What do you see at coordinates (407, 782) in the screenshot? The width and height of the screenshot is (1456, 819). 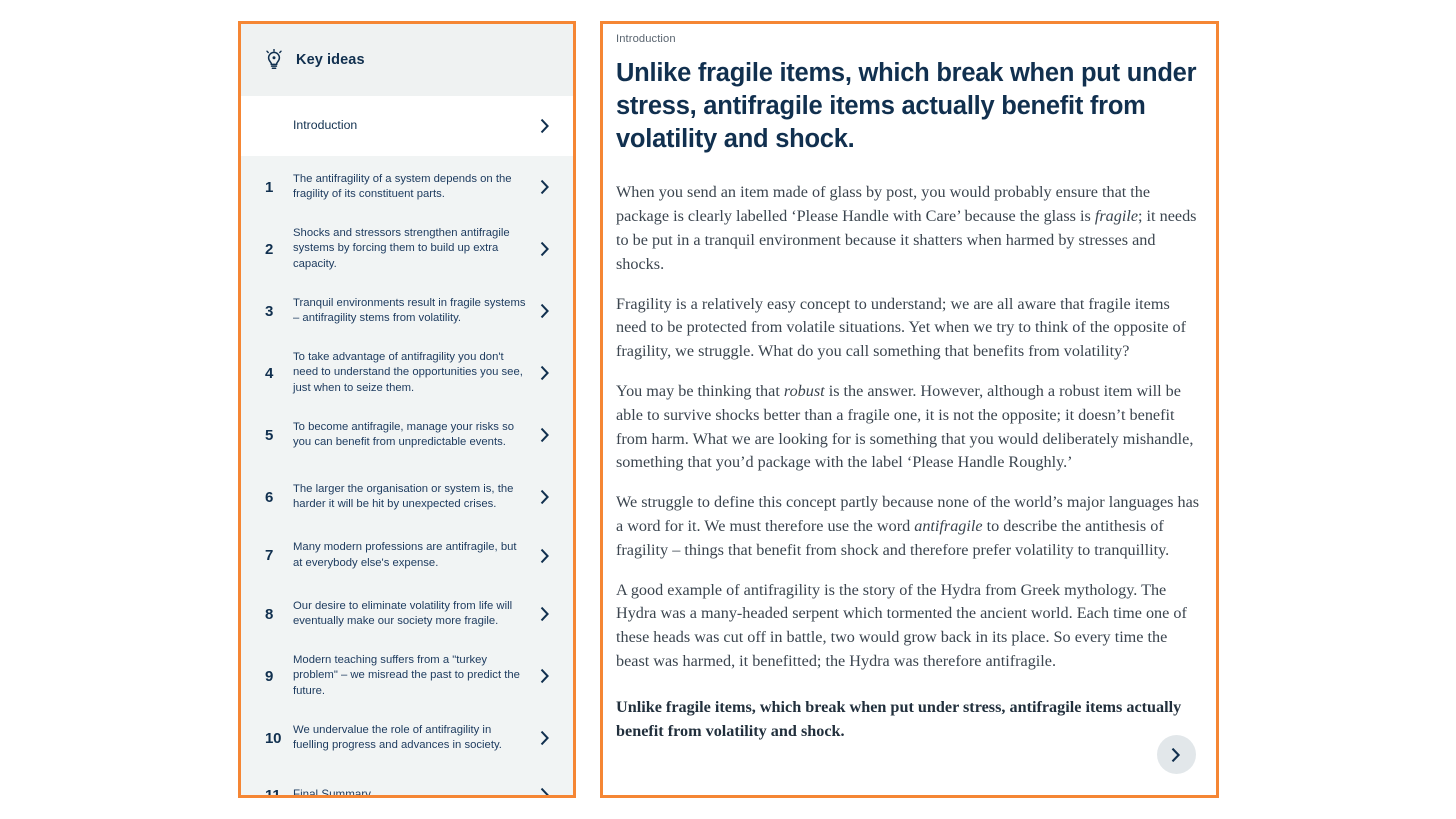 I see `list-item: 11 Final Summary` at bounding box center [407, 782].